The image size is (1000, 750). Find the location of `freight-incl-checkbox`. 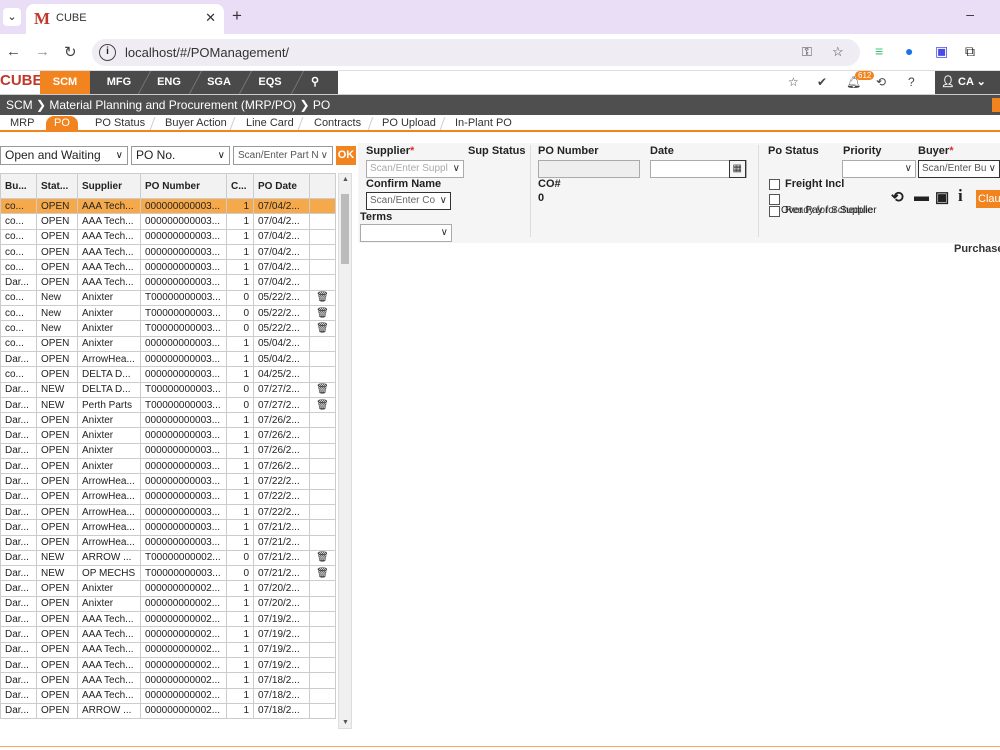

freight-incl-checkbox is located at coordinates (774, 184).